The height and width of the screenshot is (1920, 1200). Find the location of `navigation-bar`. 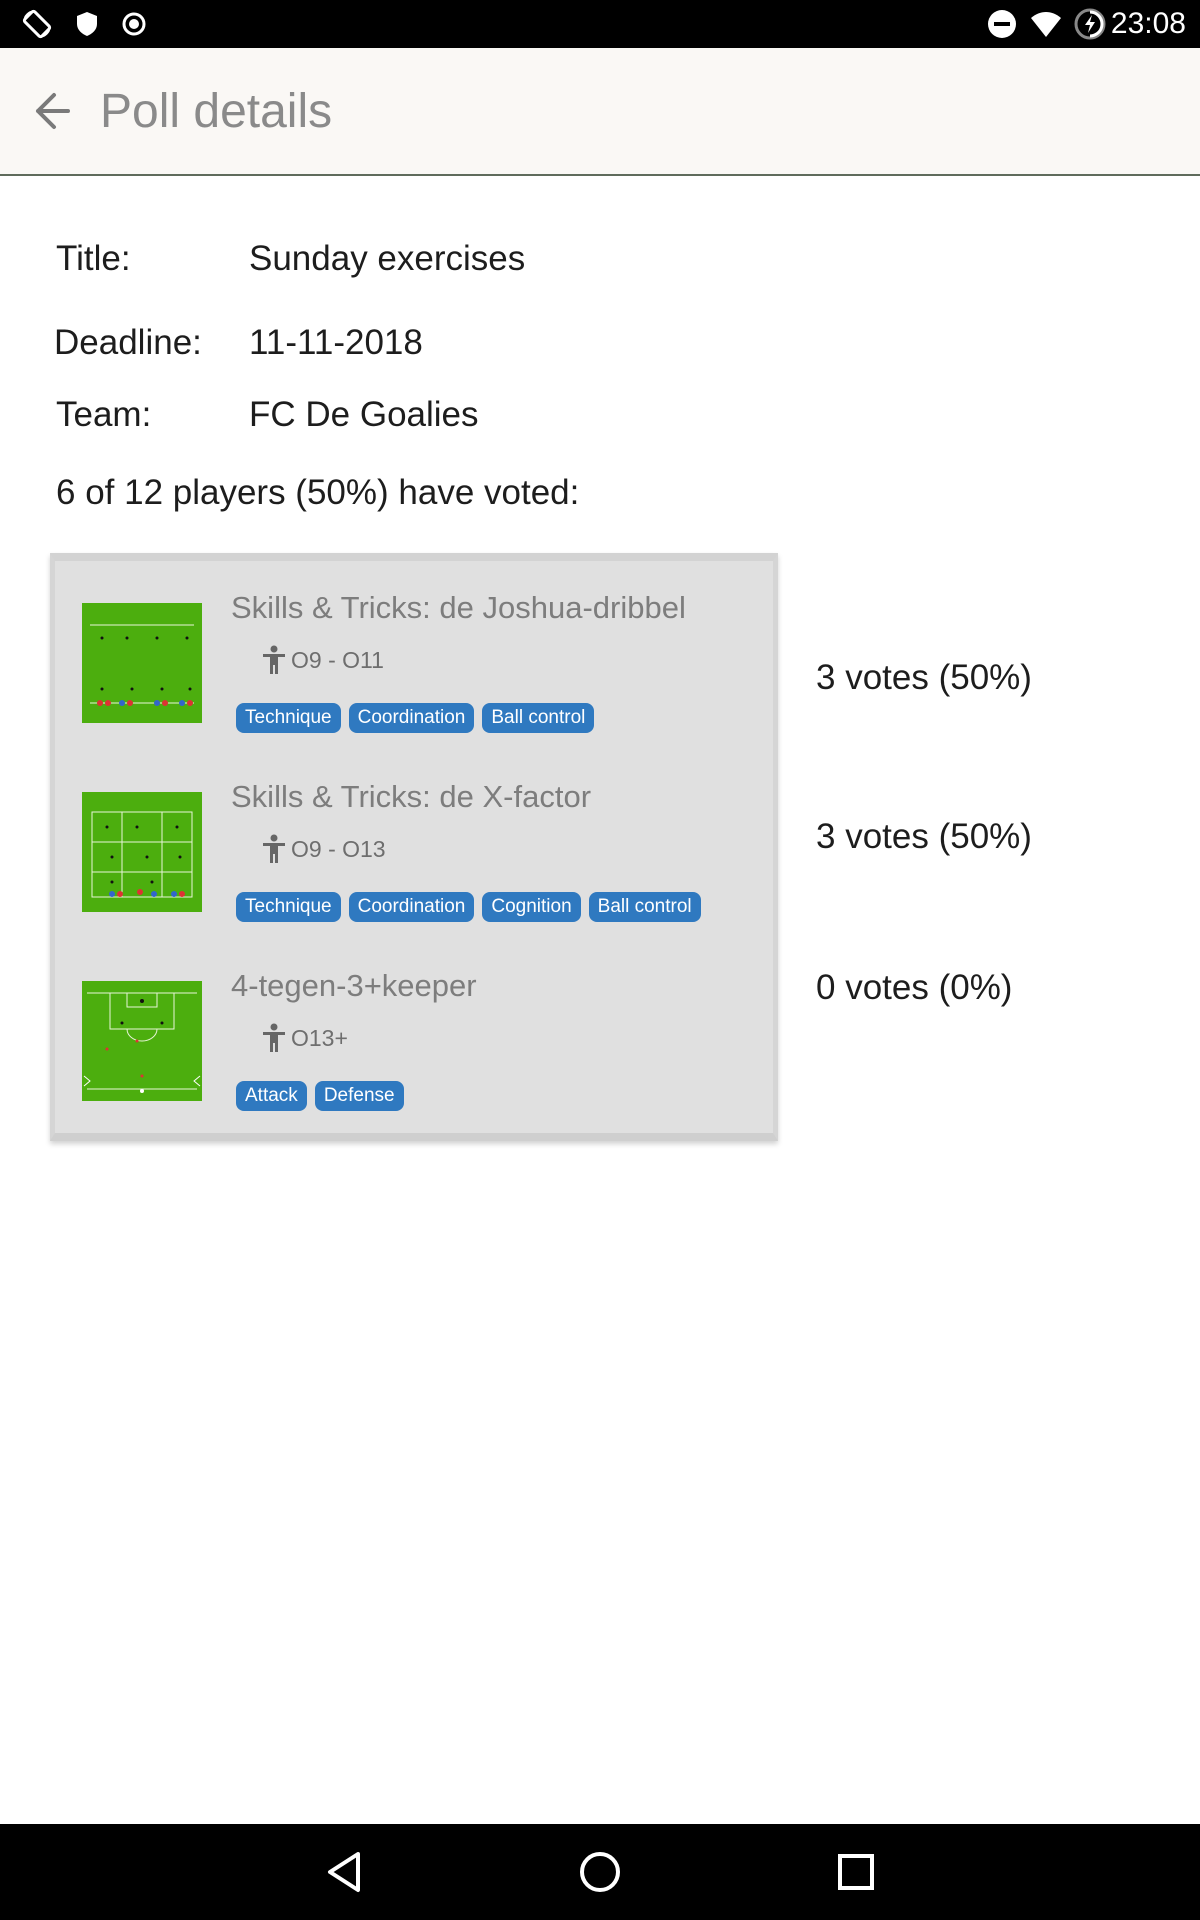

navigation-bar is located at coordinates (600, 1872).